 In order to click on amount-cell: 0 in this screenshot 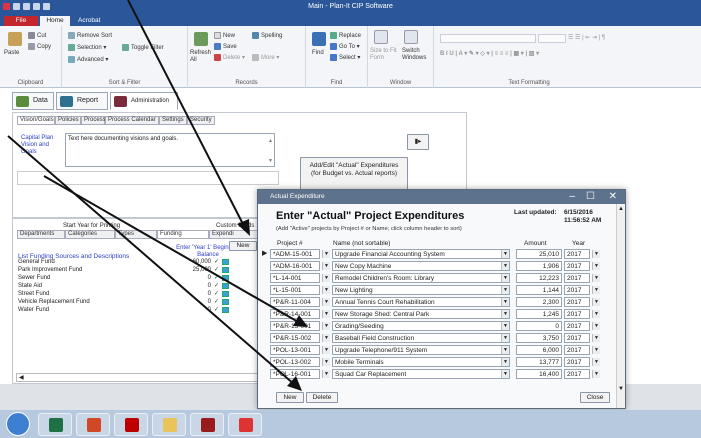, I will do `click(539, 326)`.